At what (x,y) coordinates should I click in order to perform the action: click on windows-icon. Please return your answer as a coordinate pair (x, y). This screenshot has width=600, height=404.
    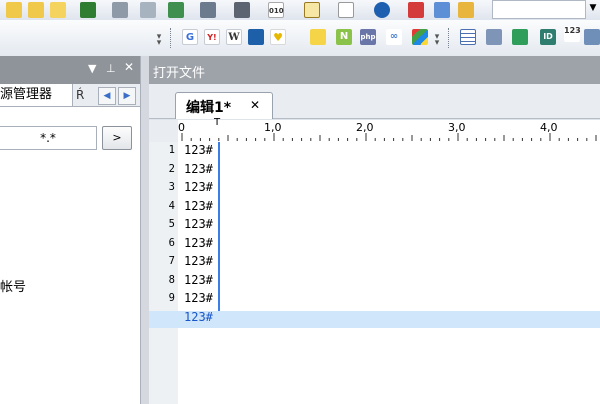
    Looking at the image, I should click on (420, 37).